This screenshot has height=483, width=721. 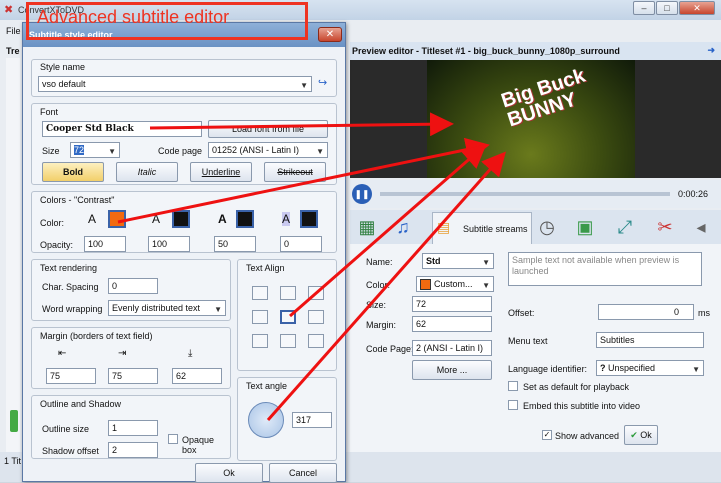 I want to click on margin-left-field: 75, so click(x=71, y=376).